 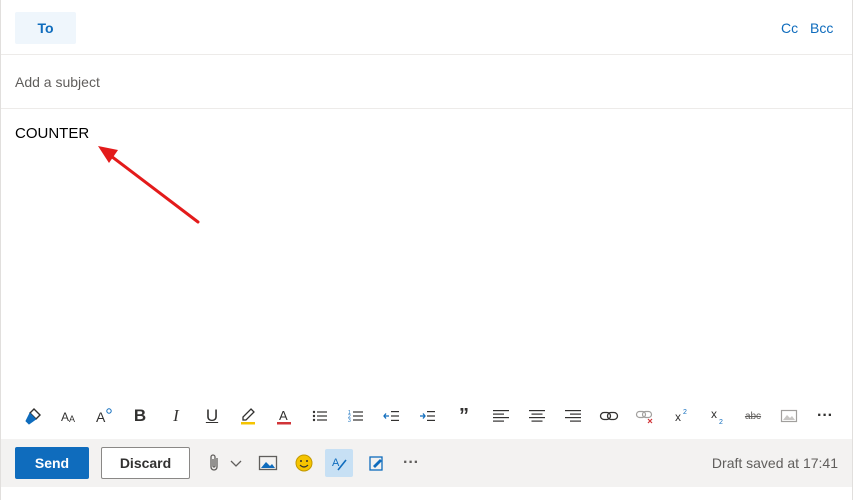 I want to click on formatting-toolbar: AA A B I U A 123 ” x 2 x 2 abc ···, so click(x=426, y=416).